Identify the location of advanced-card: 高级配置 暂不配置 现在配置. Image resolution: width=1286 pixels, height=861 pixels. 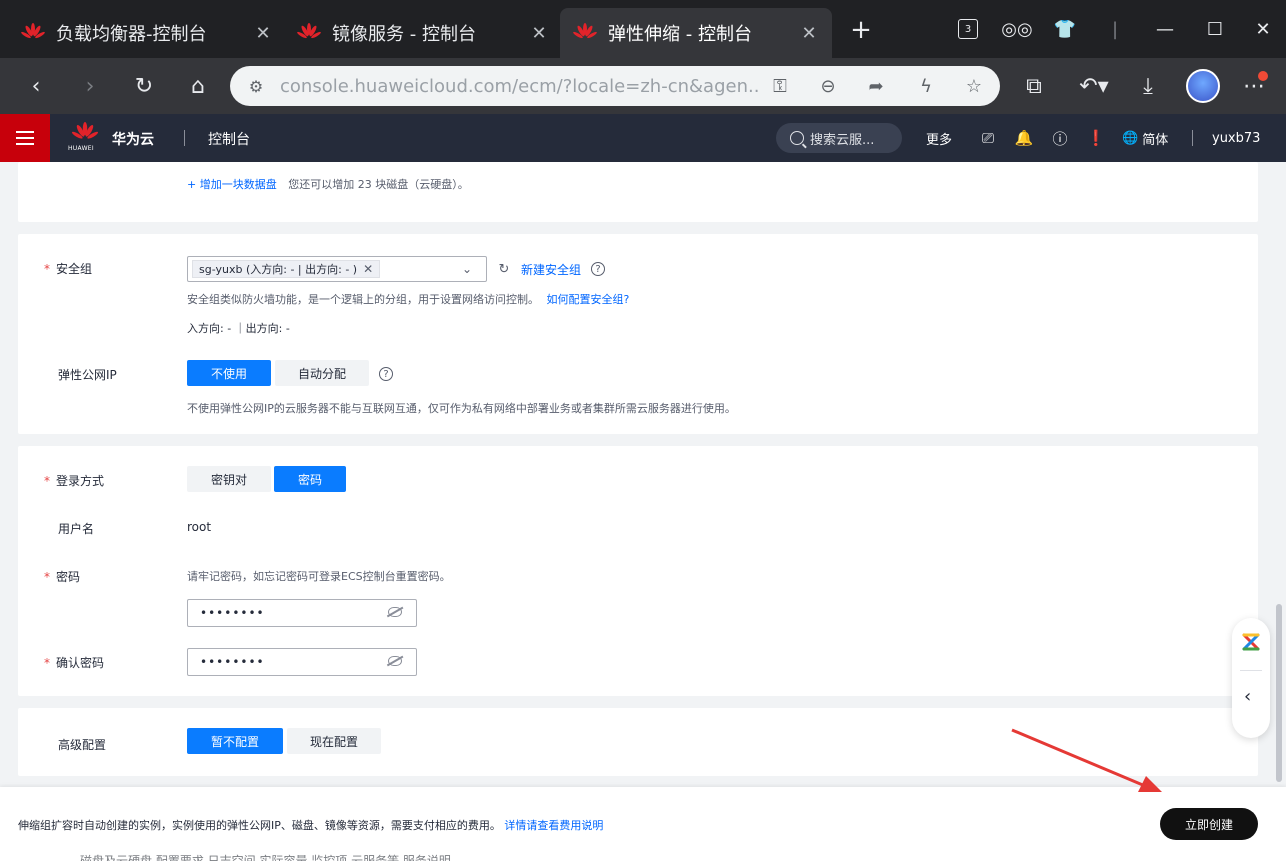
(638, 742).